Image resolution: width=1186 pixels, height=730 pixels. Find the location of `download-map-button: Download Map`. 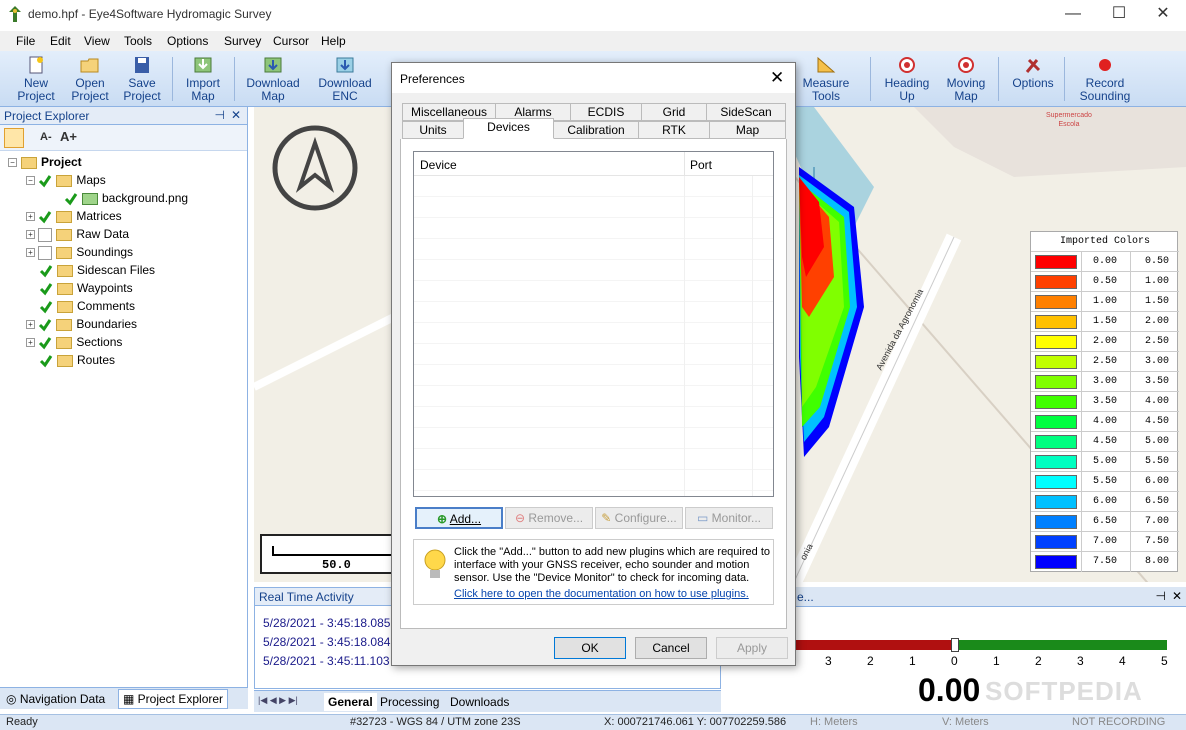

download-map-button: Download Map is located at coordinates (273, 79).